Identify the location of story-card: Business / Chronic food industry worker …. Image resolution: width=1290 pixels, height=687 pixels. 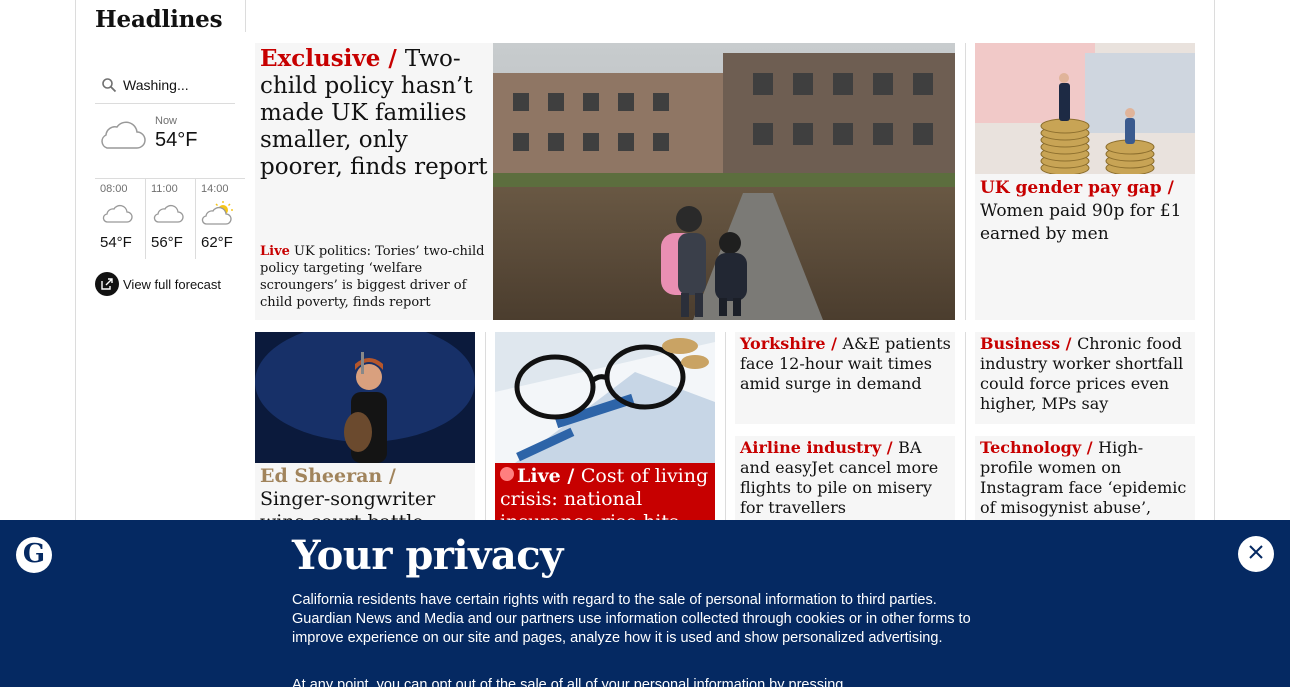
(1085, 378).